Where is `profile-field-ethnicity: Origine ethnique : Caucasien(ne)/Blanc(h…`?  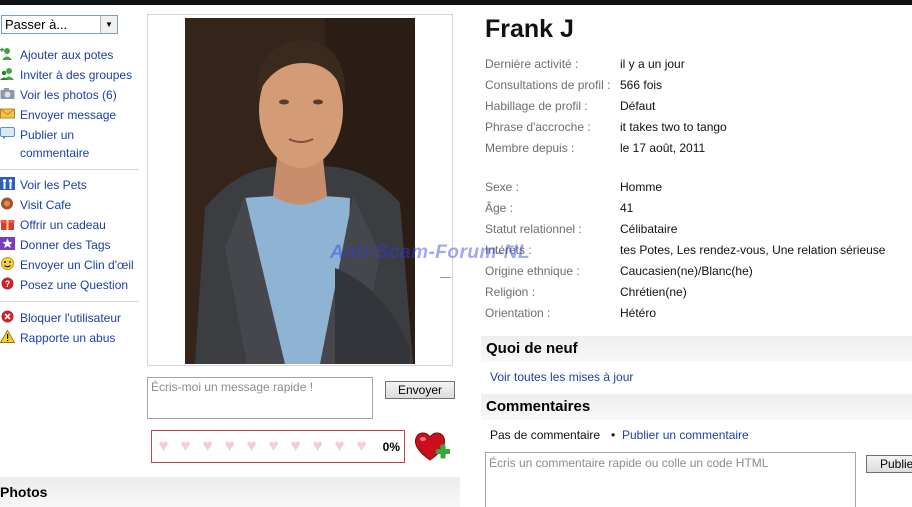
profile-field-ethnicity: Origine ethnique : Caucasien(ne)/Blanc(h… is located at coordinates (697, 273).